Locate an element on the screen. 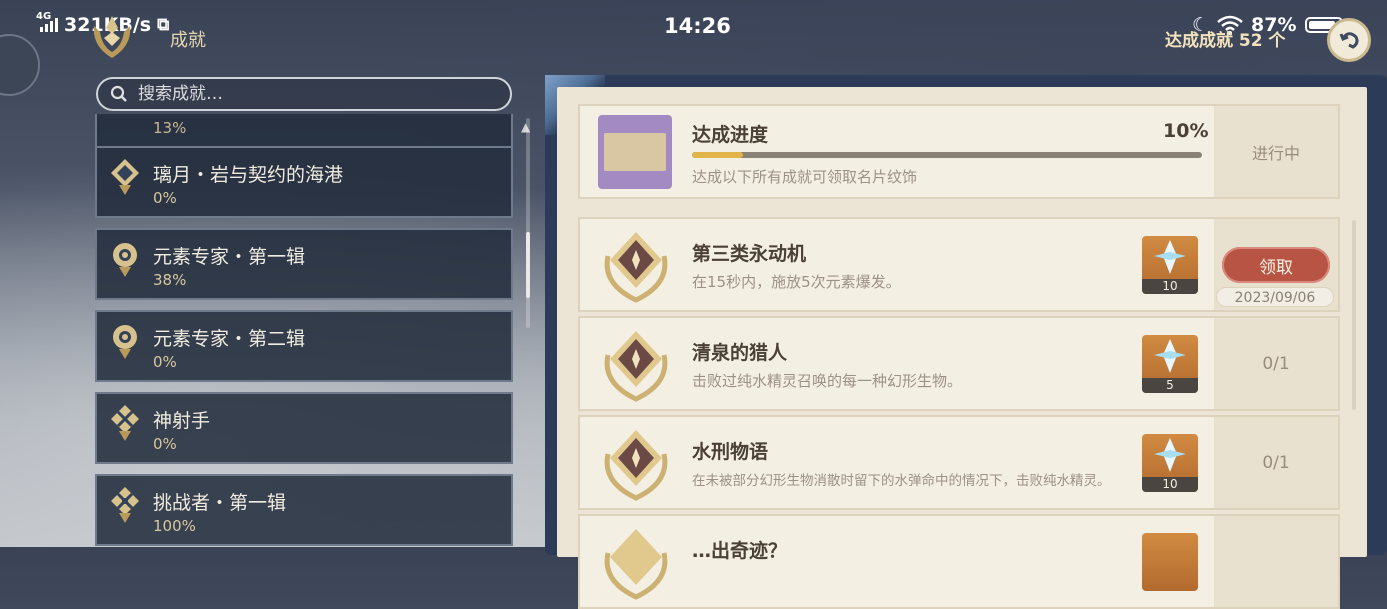 The width and height of the screenshot is (1387, 609). progress-description: 达成以下所有成就可领取名片纹饰 is located at coordinates (805, 177).